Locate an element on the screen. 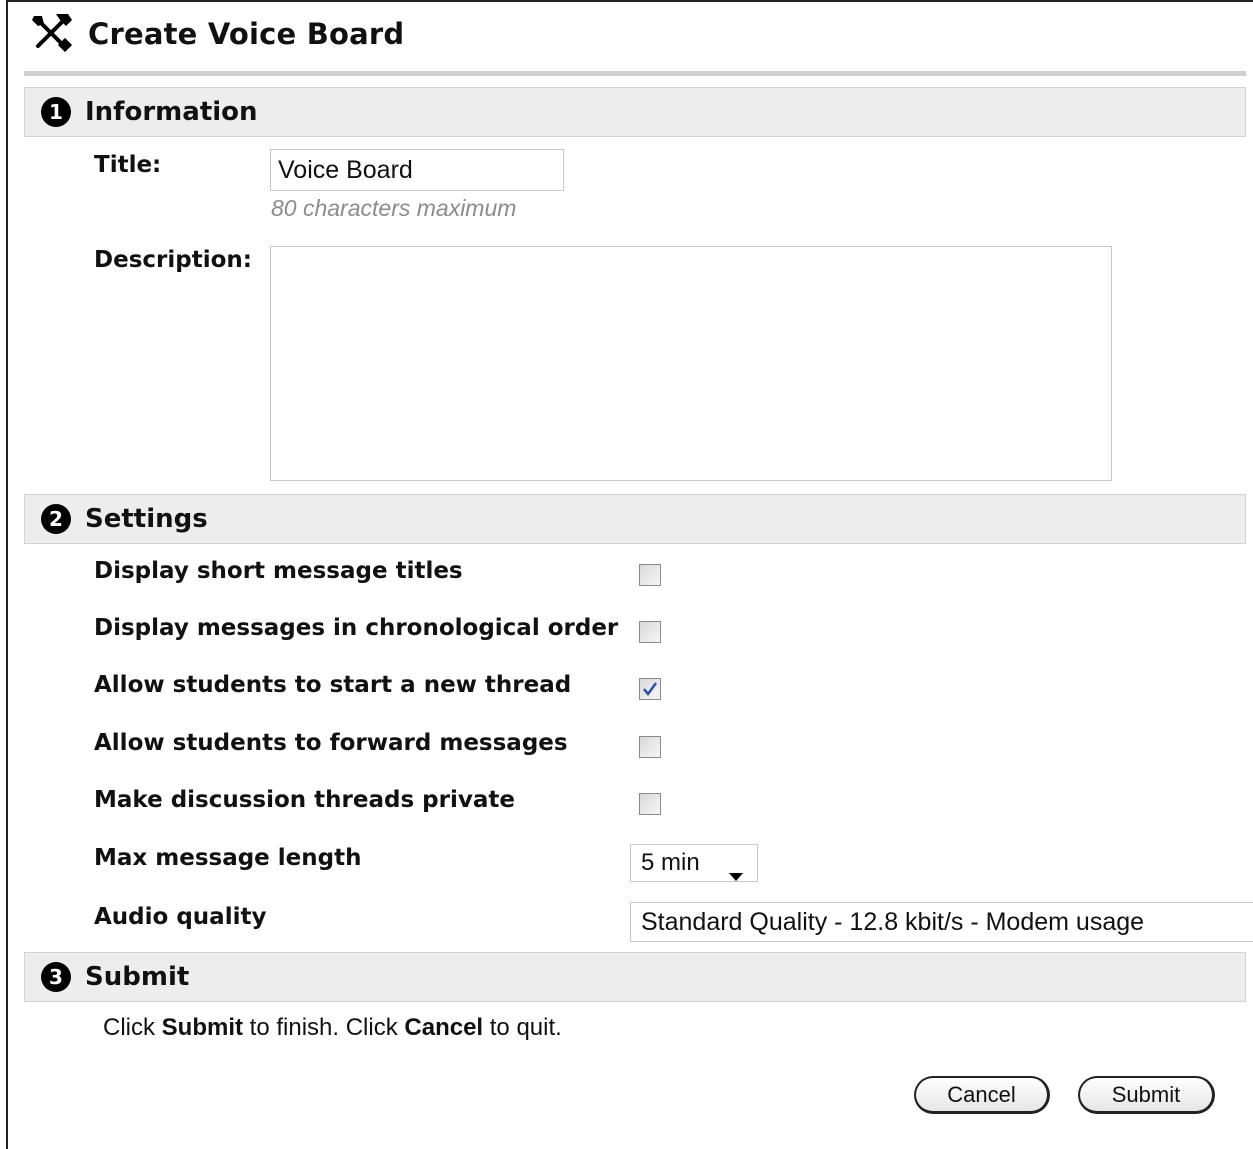 This screenshot has width=1253, height=1149. instruction-cancel-word: Cancel is located at coordinates (444, 1027).